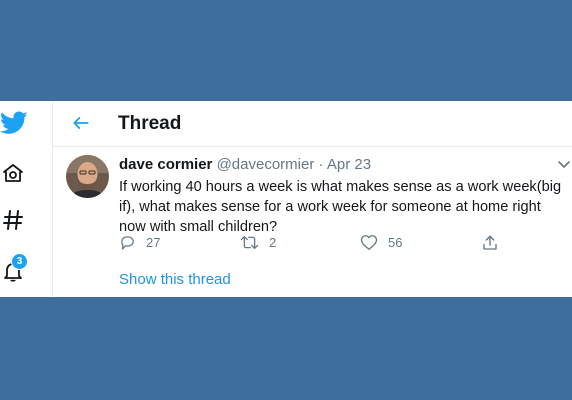 This screenshot has width=572, height=400. Describe the element at coordinates (81, 123) in the screenshot. I see `back-arrow-icon` at that location.